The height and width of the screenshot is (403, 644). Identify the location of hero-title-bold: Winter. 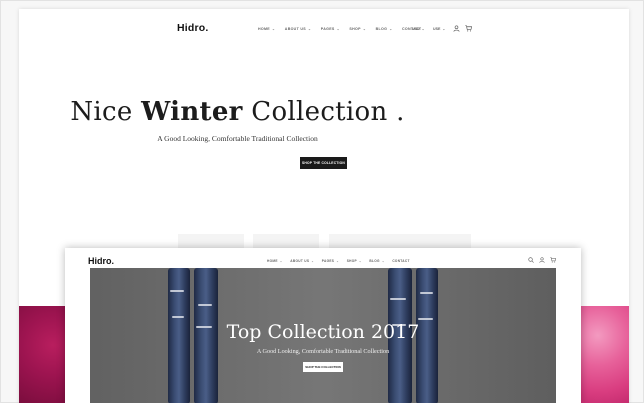
(192, 112).